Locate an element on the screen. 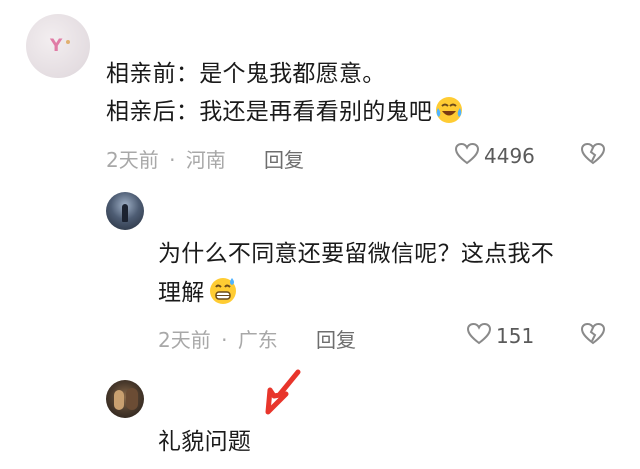 The image size is (640, 469). avatar: Y is located at coordinates (58, 46).